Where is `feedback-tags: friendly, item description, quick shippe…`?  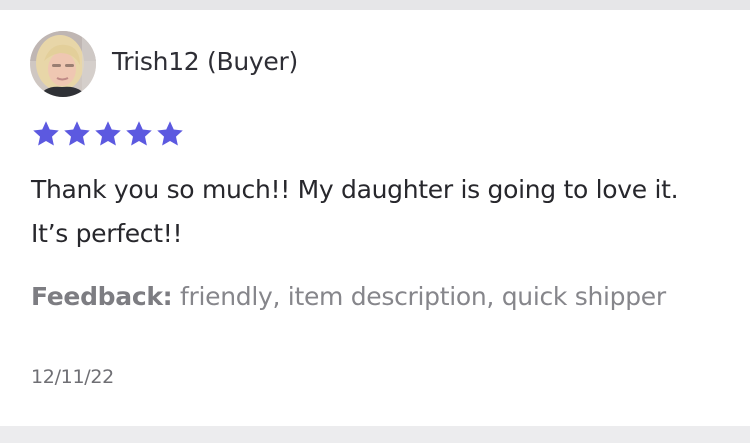
feedback-tags: friendly, item description, quick shippe… is located at coordinates (423, 296).